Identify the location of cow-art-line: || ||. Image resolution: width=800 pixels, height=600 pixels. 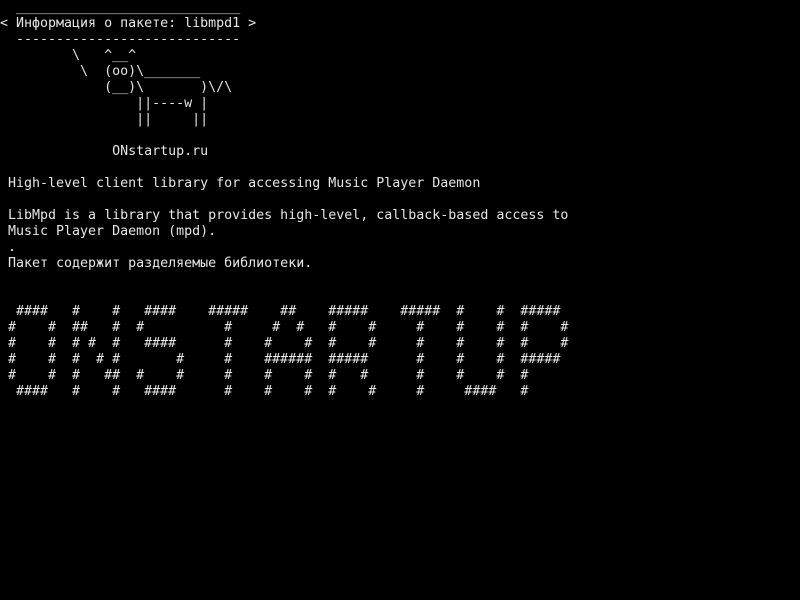
(108, 119).